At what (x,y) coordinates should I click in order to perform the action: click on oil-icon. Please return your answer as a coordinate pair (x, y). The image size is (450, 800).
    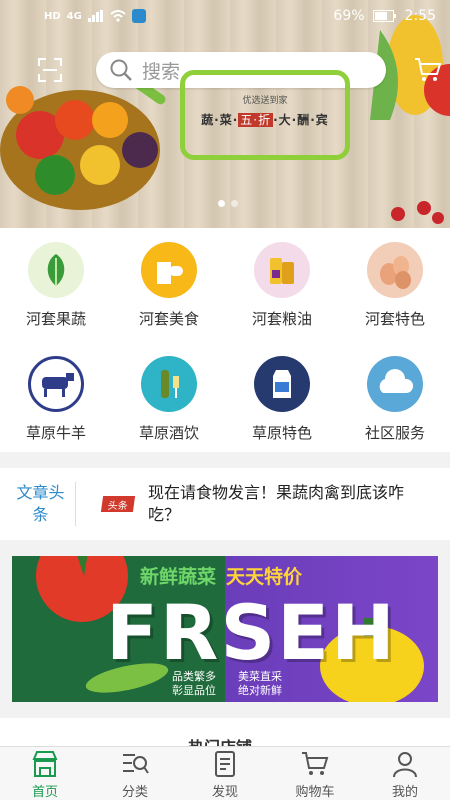
    Looking at the image, I should click on (282, 270).